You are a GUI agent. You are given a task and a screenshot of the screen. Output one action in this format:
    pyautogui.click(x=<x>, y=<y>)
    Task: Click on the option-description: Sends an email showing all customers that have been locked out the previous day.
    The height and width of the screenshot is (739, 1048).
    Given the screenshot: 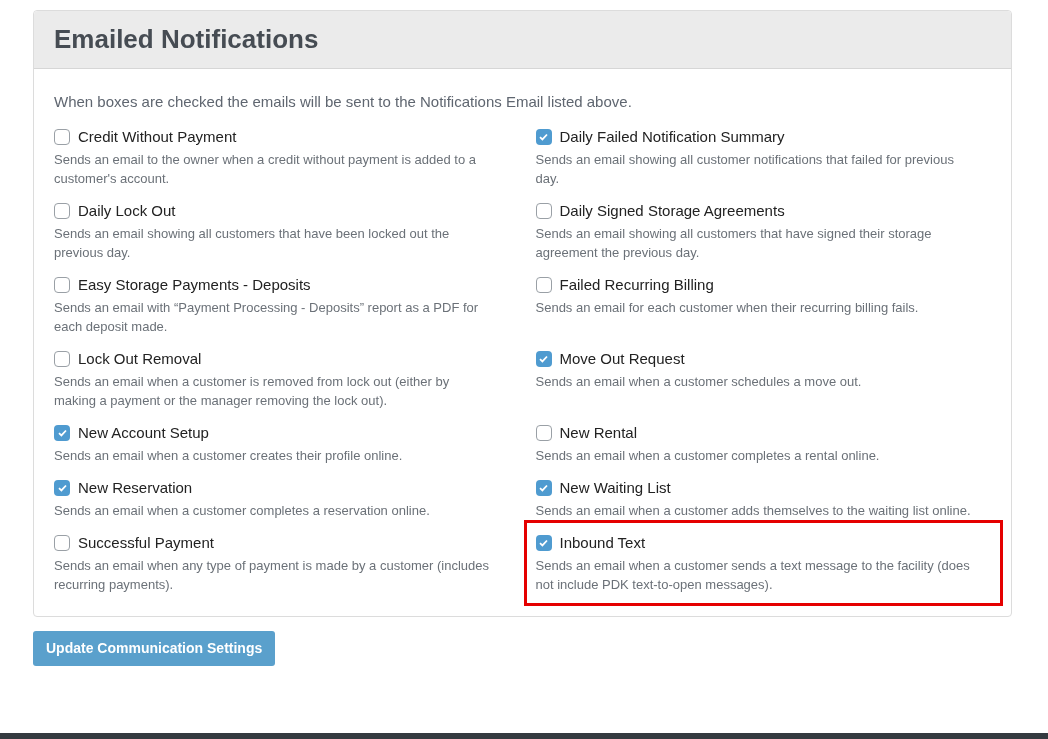 What is the action you would take?
    pyautogui.click(x=252, y=243)
    